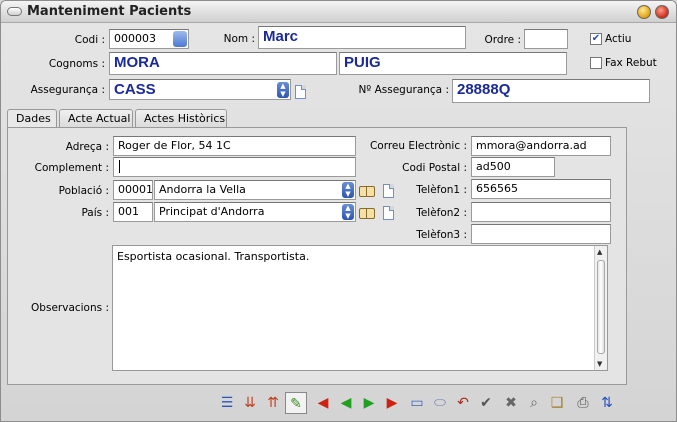  What do you see at coordinates (346, 403) in the screenshot?
I see `previous-record-icon: ◀` at bounding box center [346, 403].